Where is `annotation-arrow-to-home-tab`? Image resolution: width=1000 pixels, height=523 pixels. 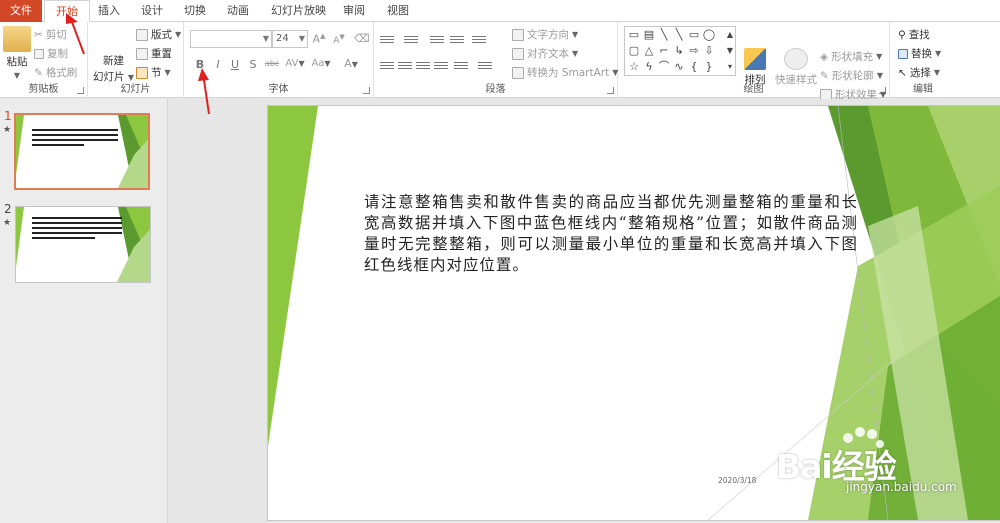
annotation-arrow-to-home-tab is located at coordinates (75, 34).